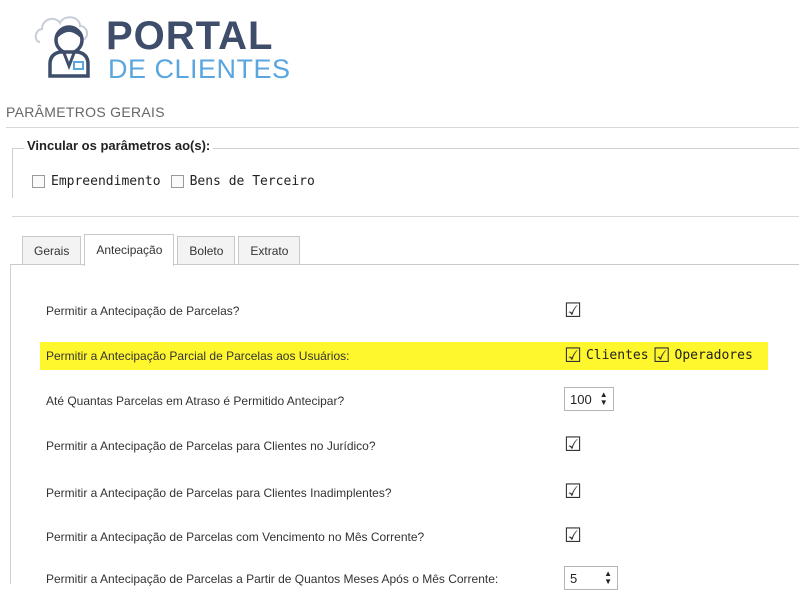  I want to click on page-title: PARÂMETROS GERAIS, so click(85, 112).